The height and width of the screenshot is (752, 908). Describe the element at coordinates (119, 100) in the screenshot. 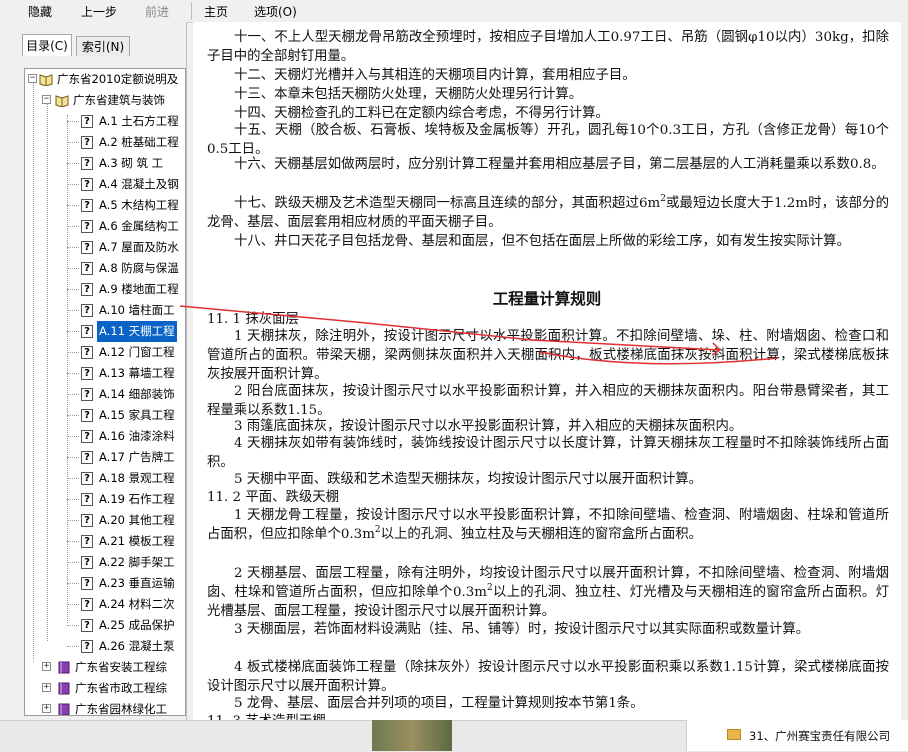

I see `tree-label: 广东省建筑与装饰` at that location.